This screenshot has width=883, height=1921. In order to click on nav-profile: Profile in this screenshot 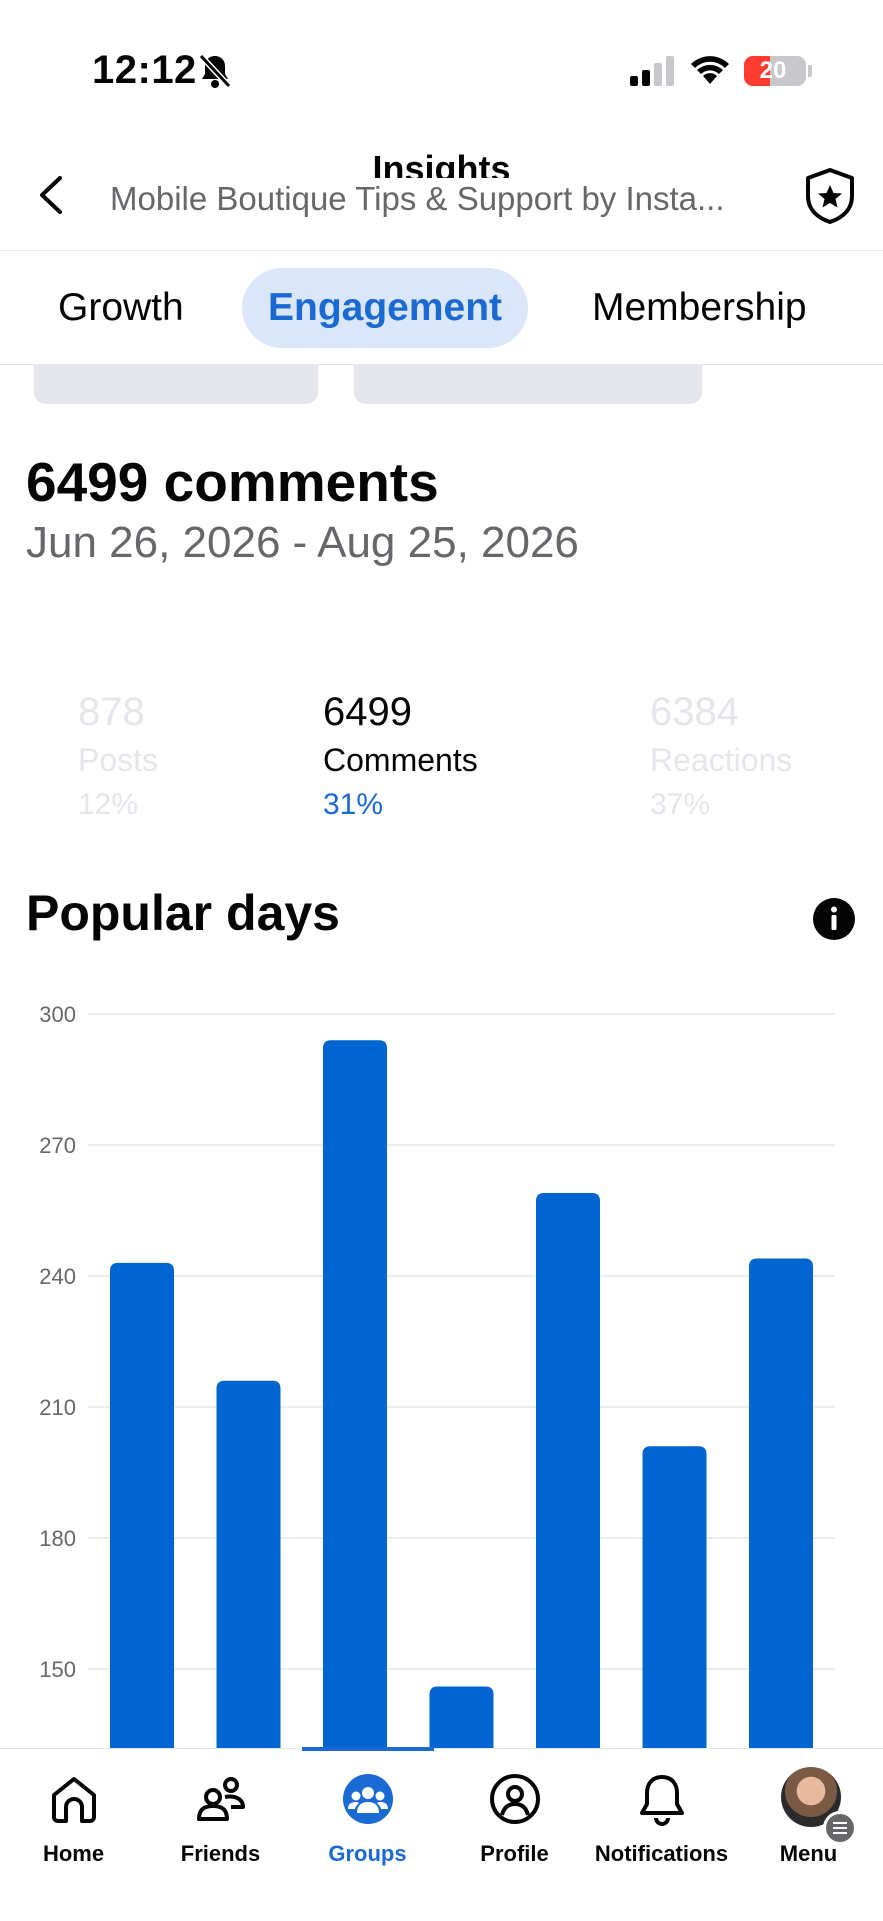, I will do `click(514, 1814)`.